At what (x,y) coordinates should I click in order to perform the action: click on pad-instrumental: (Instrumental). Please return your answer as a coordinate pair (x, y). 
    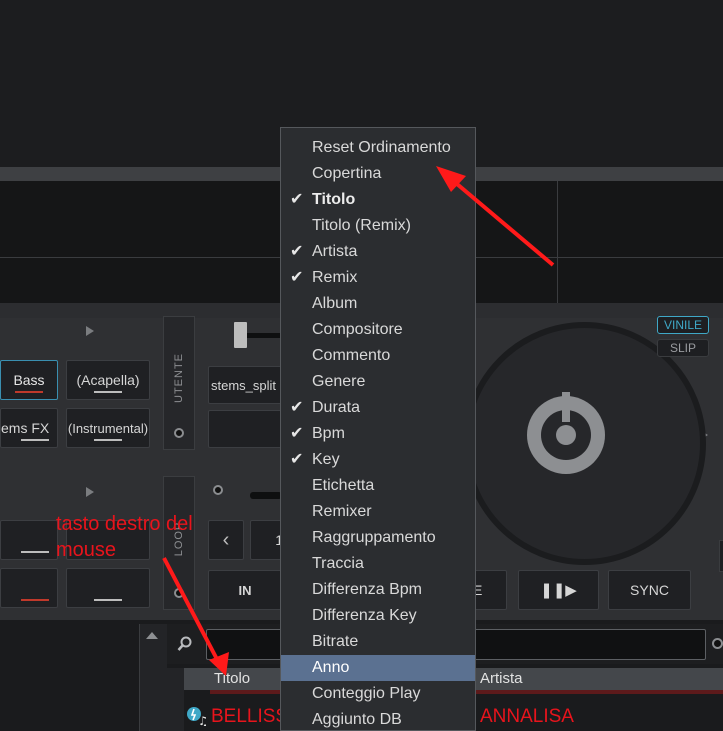
    Looking at the image, I should click on (108, 428).